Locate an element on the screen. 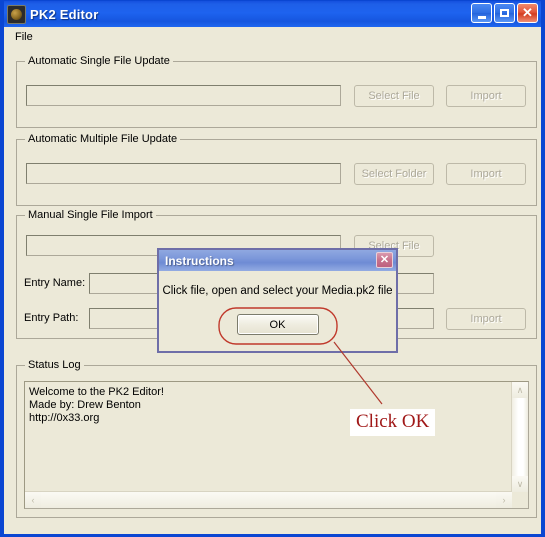  app-icon-emblem is located at coordinates (16, 14).